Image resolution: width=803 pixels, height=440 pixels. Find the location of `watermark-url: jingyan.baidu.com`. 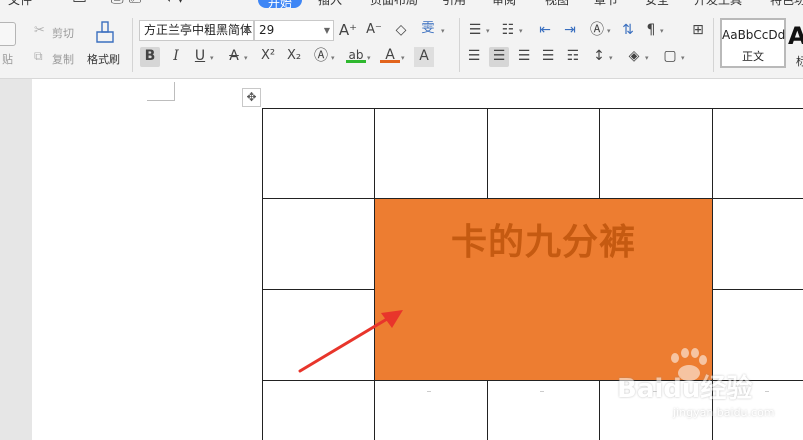

watermark-url: jingyan.baidu.com is located at coordinates (724, 412).